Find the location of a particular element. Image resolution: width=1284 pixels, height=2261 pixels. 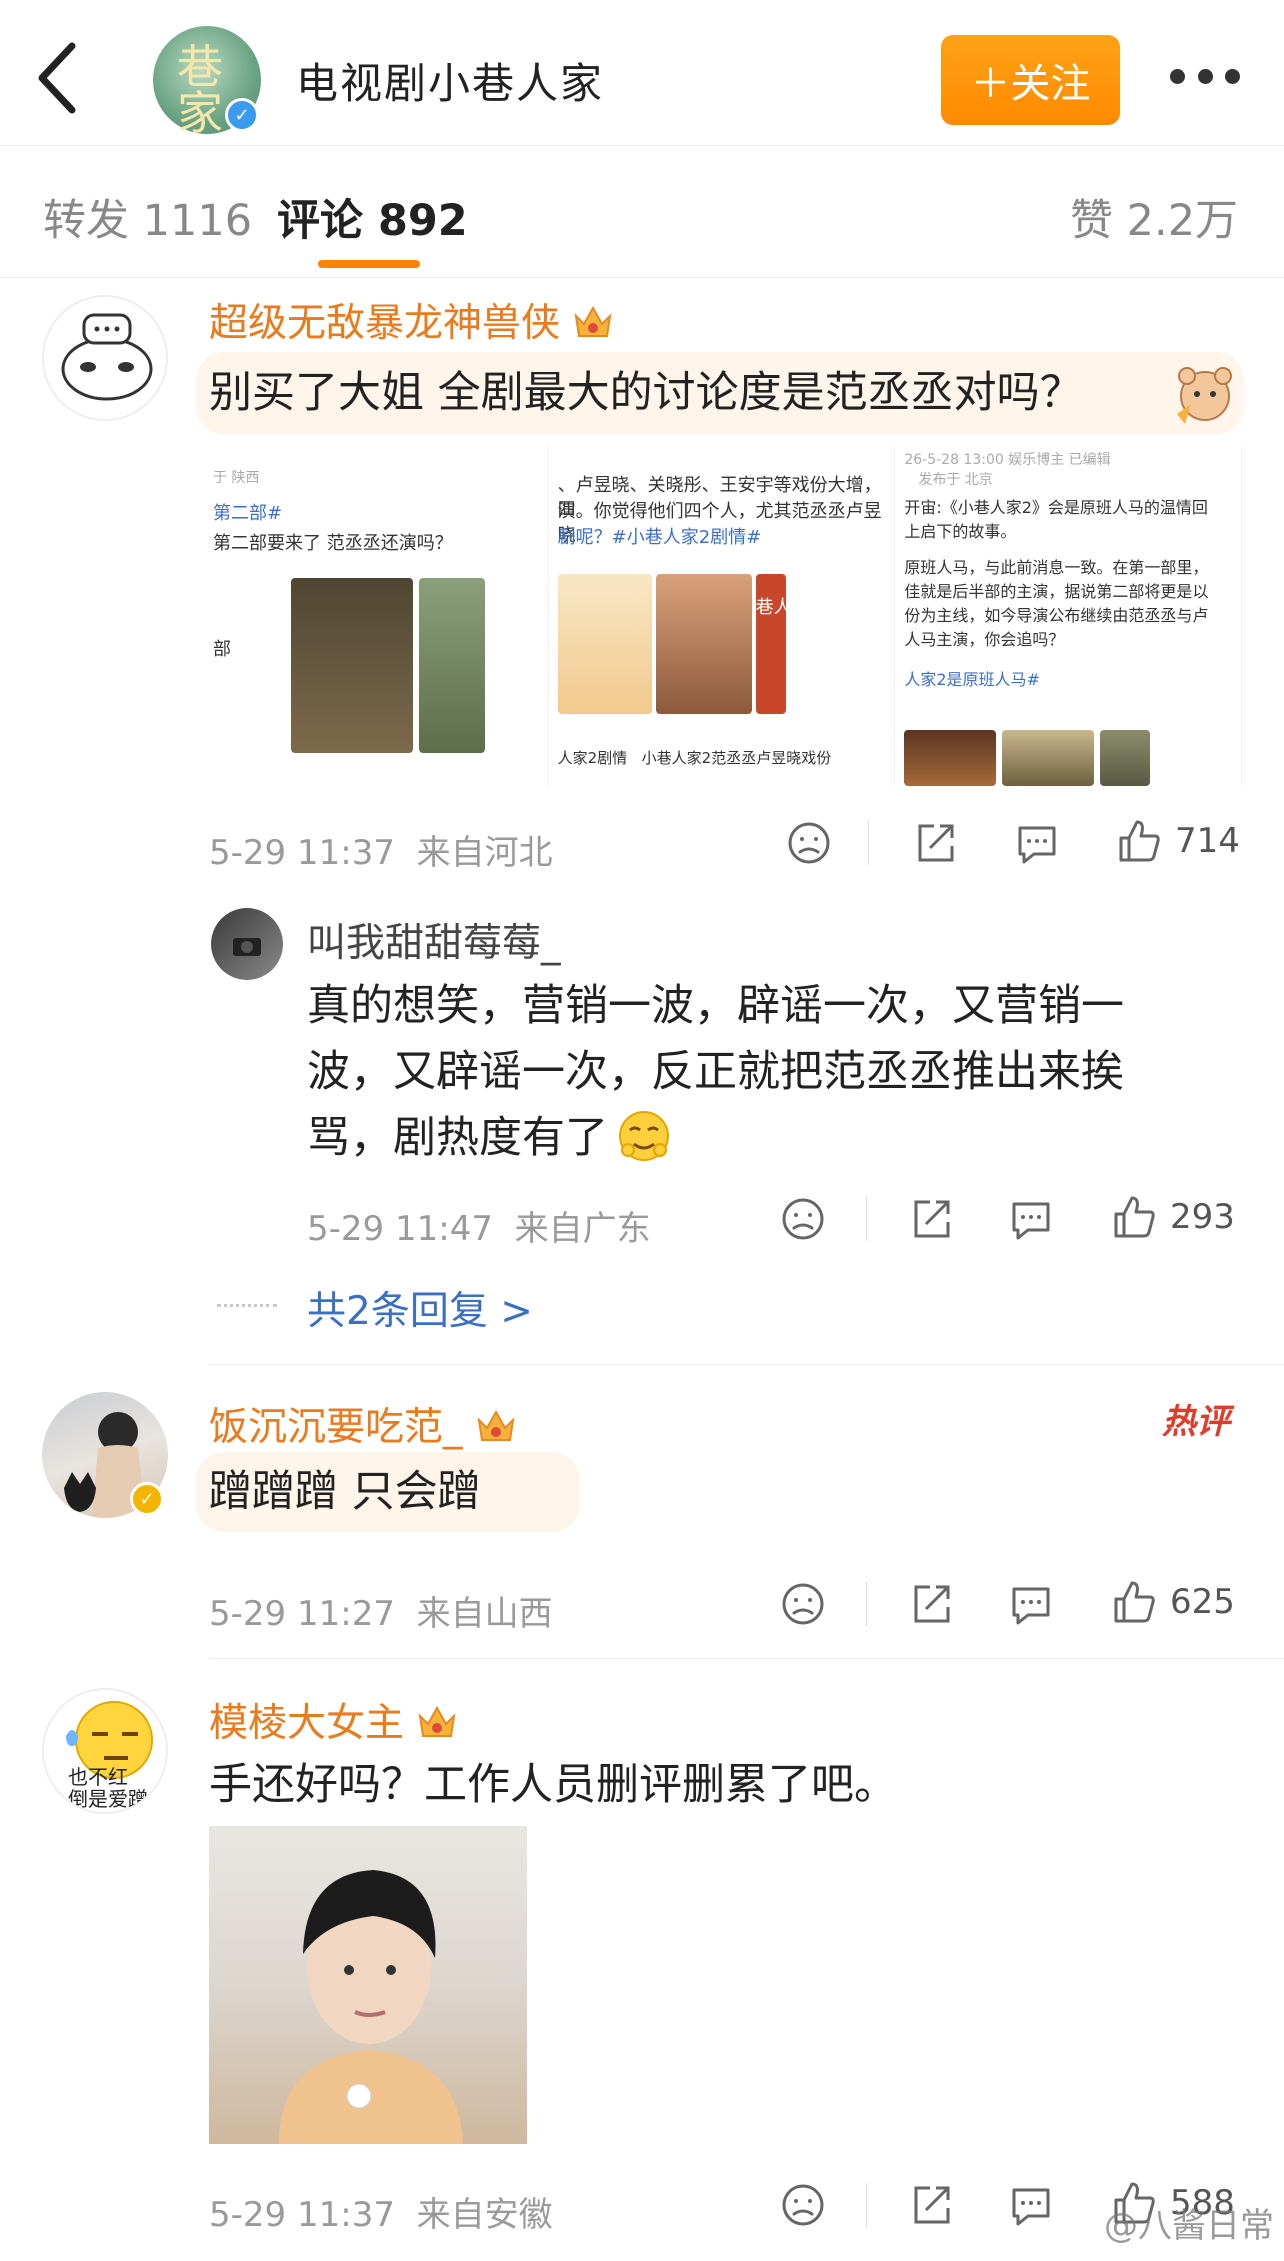

image-text: 于 陕西 is located at coordinates (236, 478).